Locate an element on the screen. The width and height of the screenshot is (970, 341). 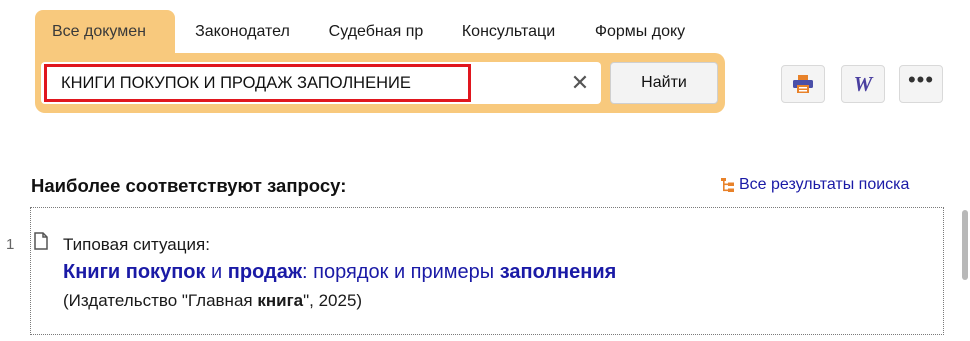
tab-document-forms: Формы доку is located at coordinates (640, 31).